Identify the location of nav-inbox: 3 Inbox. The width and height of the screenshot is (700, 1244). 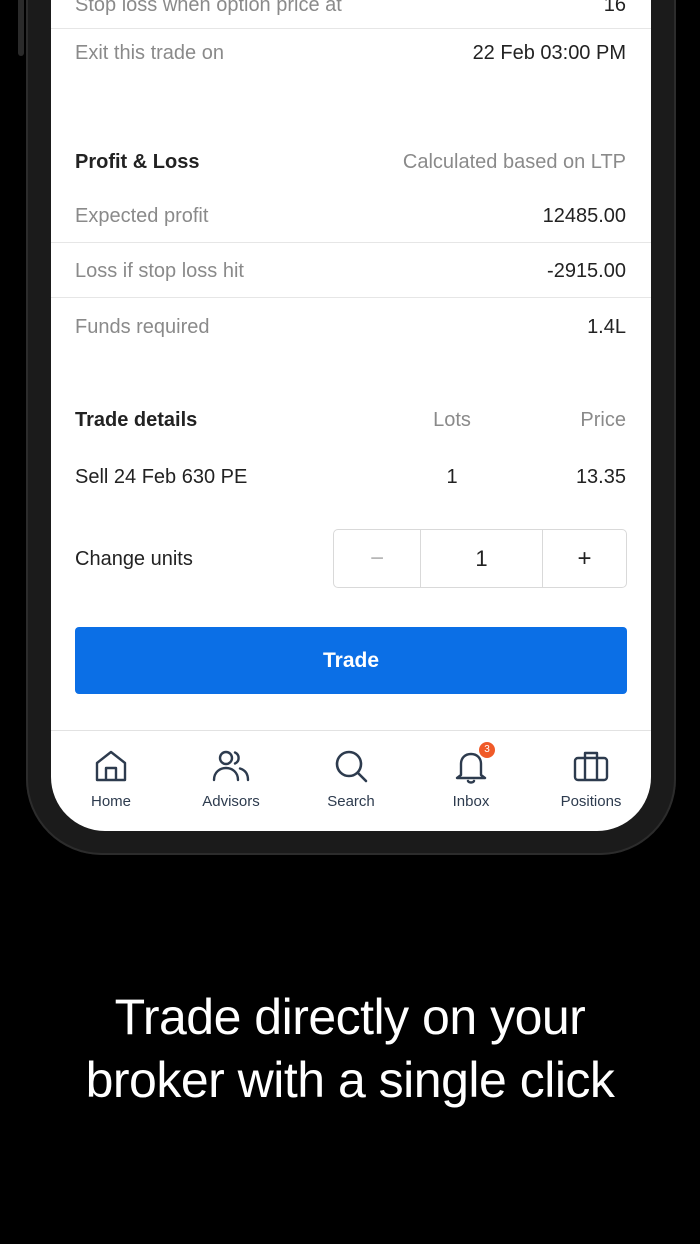
(471, 776).